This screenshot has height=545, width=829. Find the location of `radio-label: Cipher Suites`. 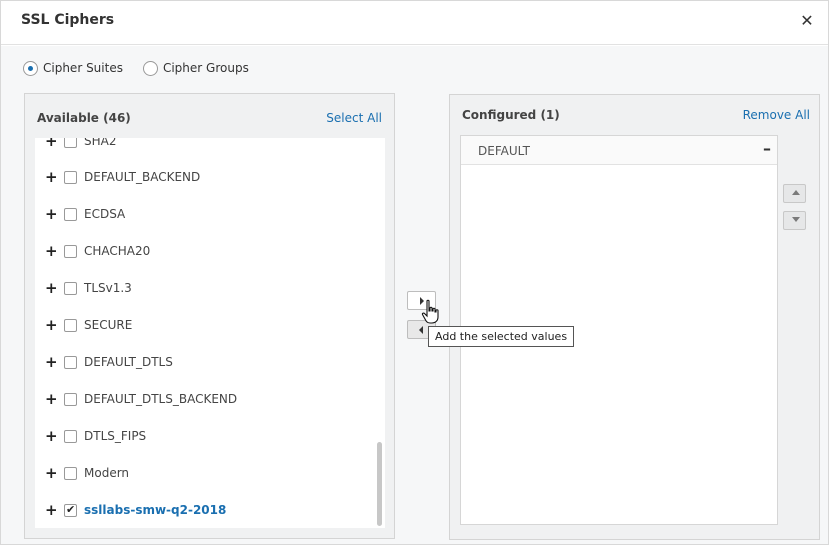

radio-label: Cipher Suites is located at coordinates (83, 68).